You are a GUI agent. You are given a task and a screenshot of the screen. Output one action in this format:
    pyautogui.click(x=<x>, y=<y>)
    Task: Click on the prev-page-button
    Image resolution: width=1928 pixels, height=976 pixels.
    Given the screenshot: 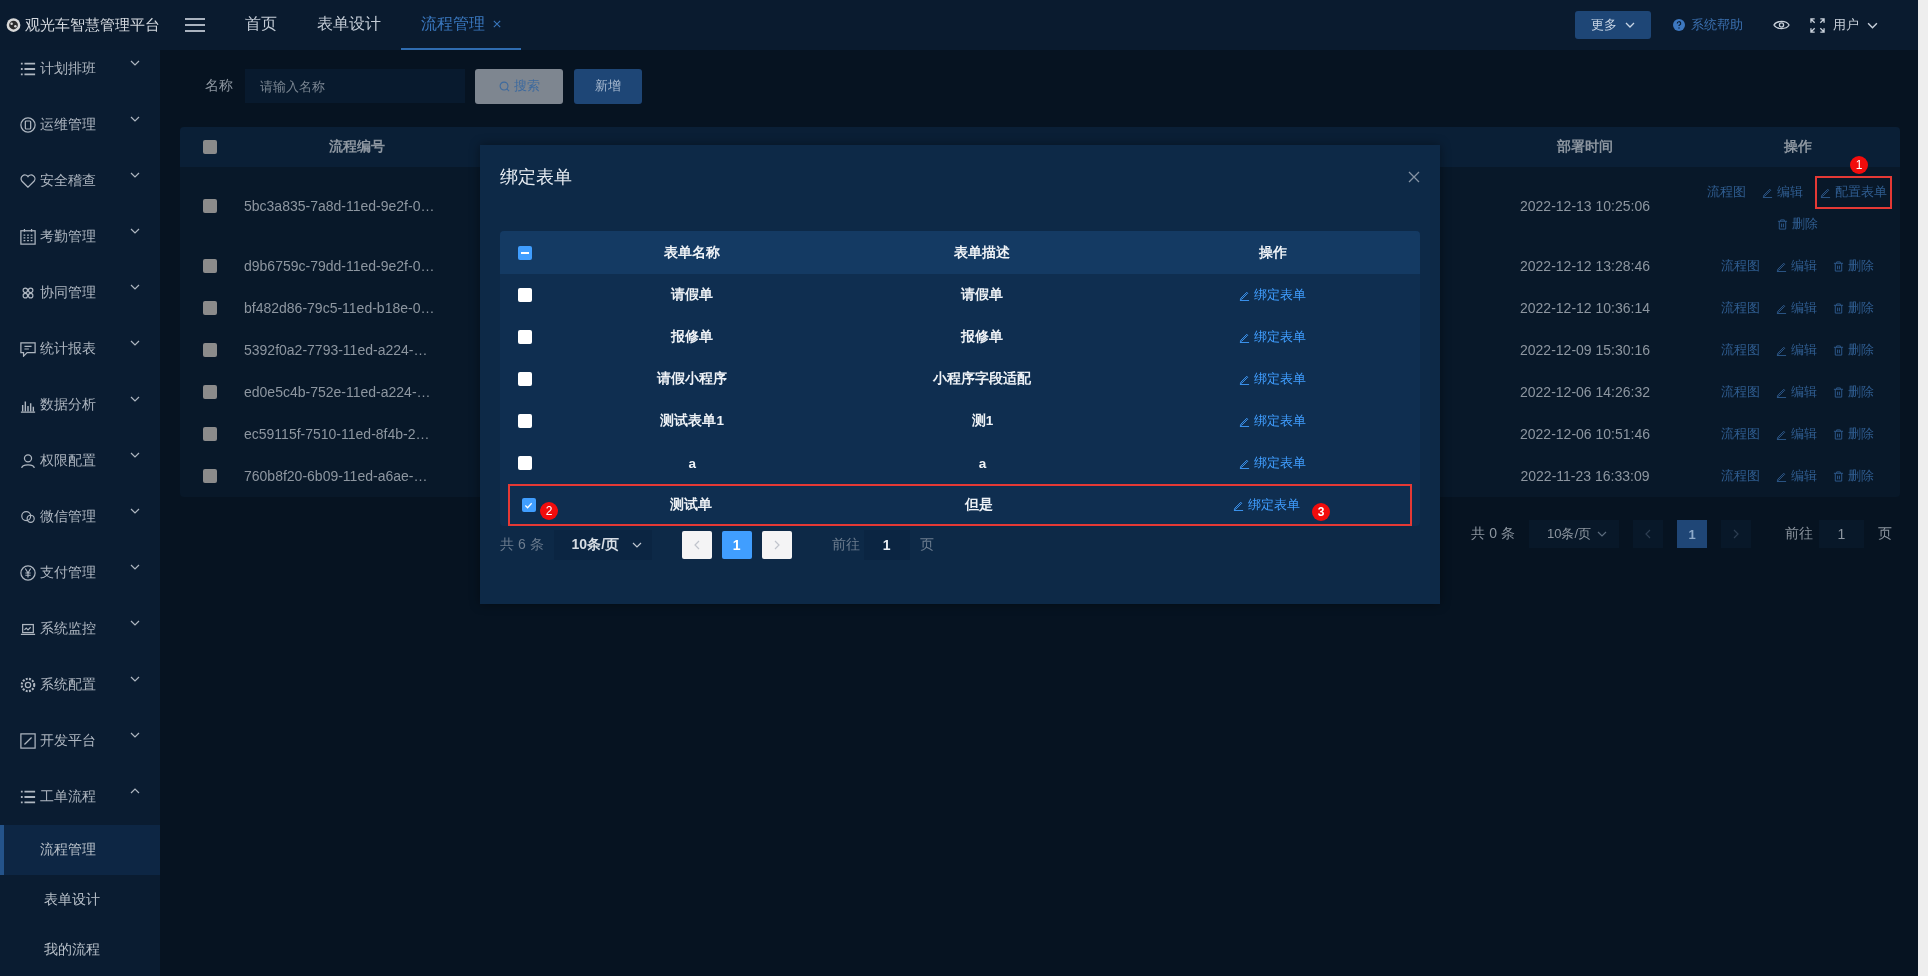 What is the action you would take?
    pyautogui.click(x=696, y=545)
    